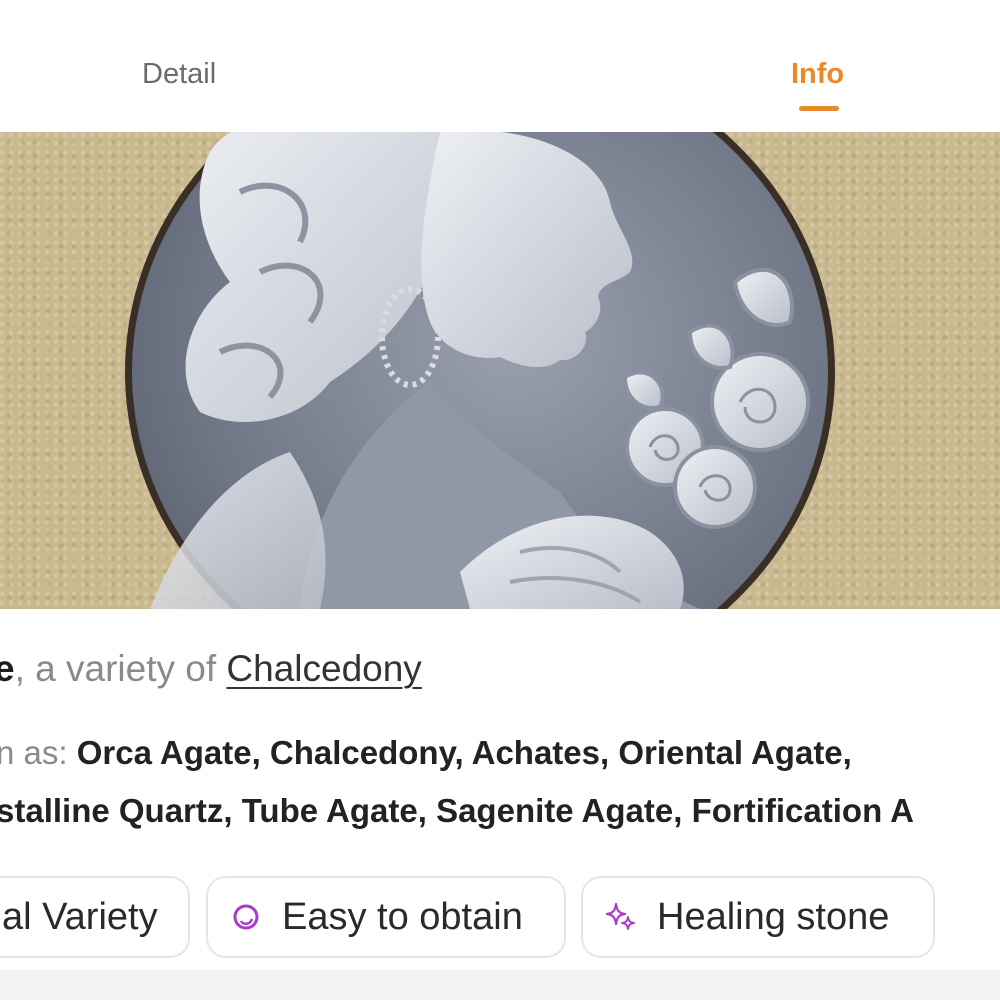 This screenshot has height=1000, width=1000. What do you see at coordinates (120, 668) in the screenshot?
I see `variety-prefix: , a variety of` at bounding box center [120, 668].